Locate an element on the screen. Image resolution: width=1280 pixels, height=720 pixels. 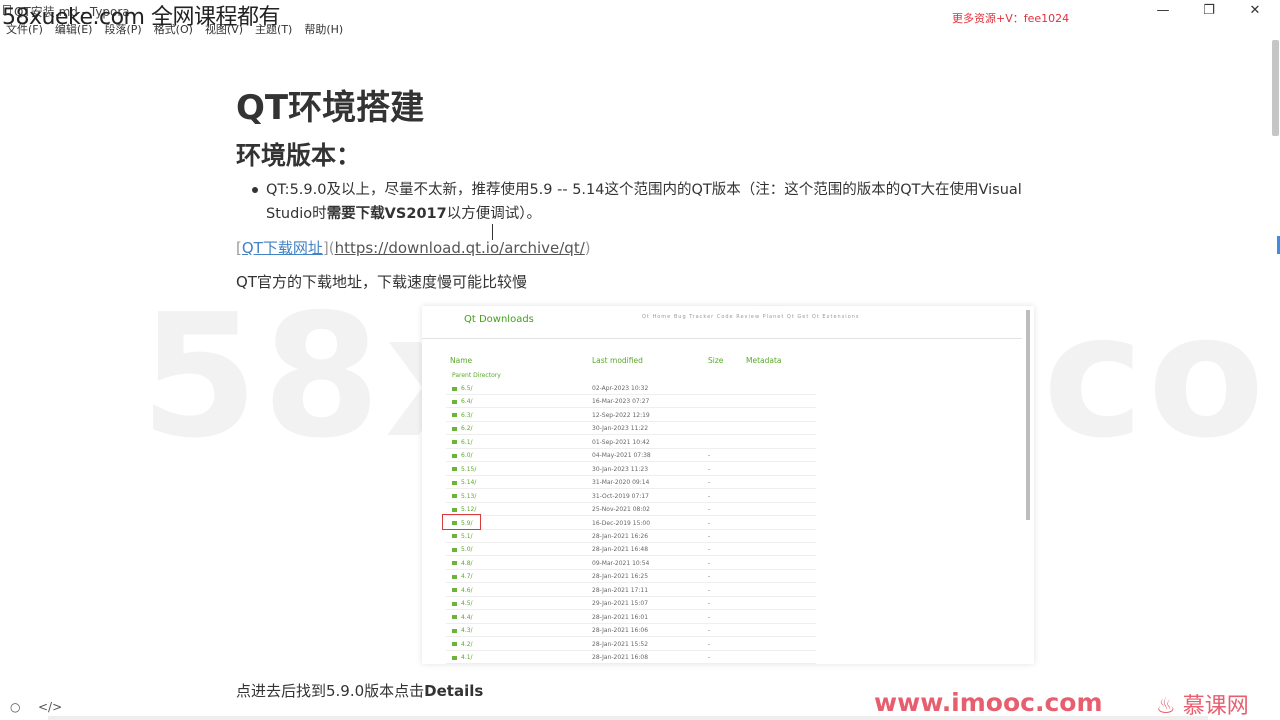
table-row: 5.15/30-Jan-2023 11:23 - is located at coordinates (631, 469).